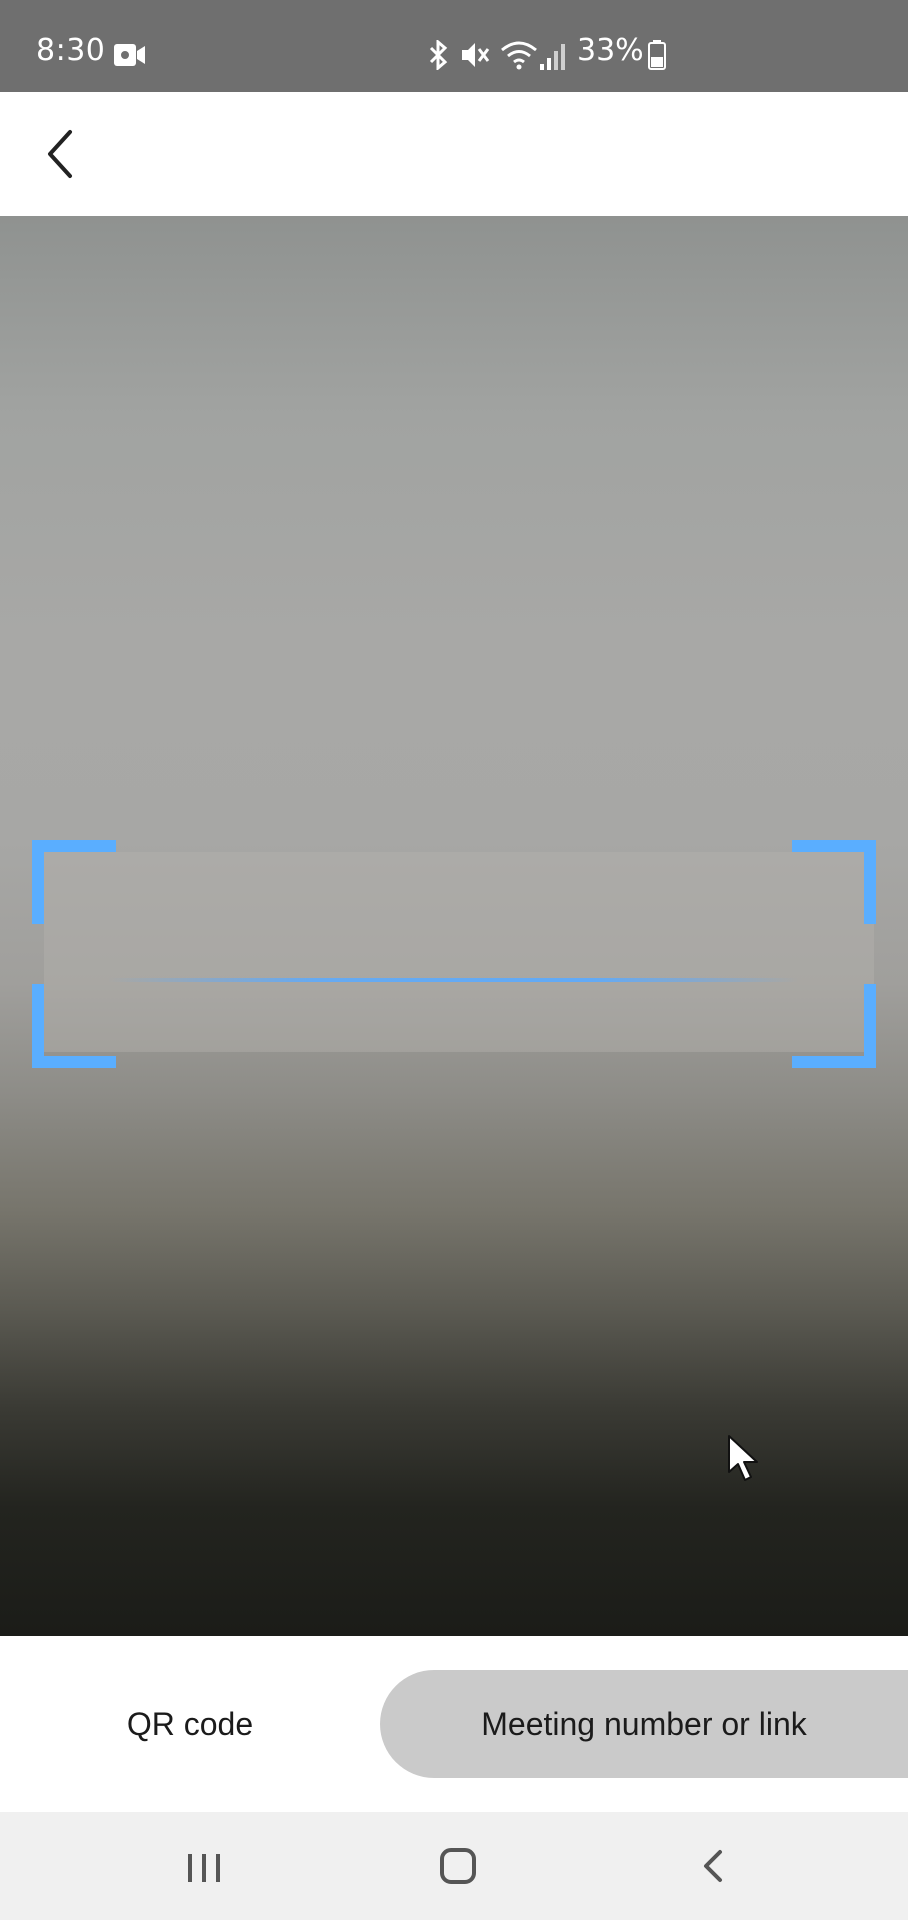 This screenshot has height=1920, width=908. I want to click on battery-percent: 33%, so click(610, 50).